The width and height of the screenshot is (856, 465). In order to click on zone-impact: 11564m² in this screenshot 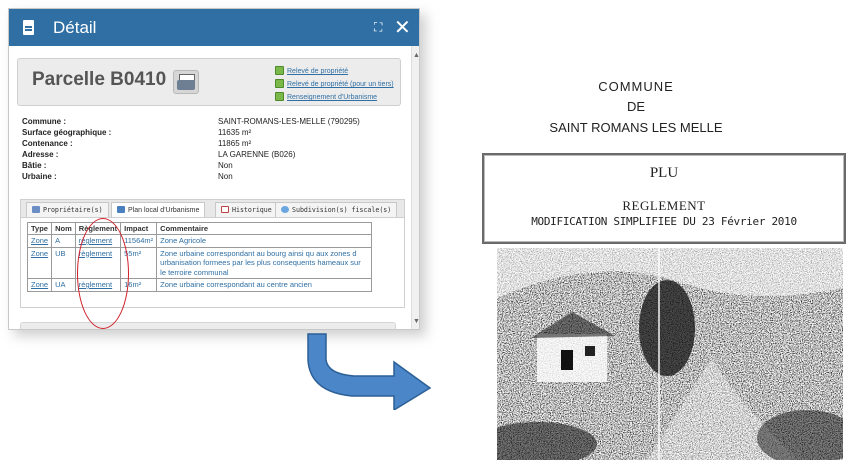, I will do `click(139, 241)`.